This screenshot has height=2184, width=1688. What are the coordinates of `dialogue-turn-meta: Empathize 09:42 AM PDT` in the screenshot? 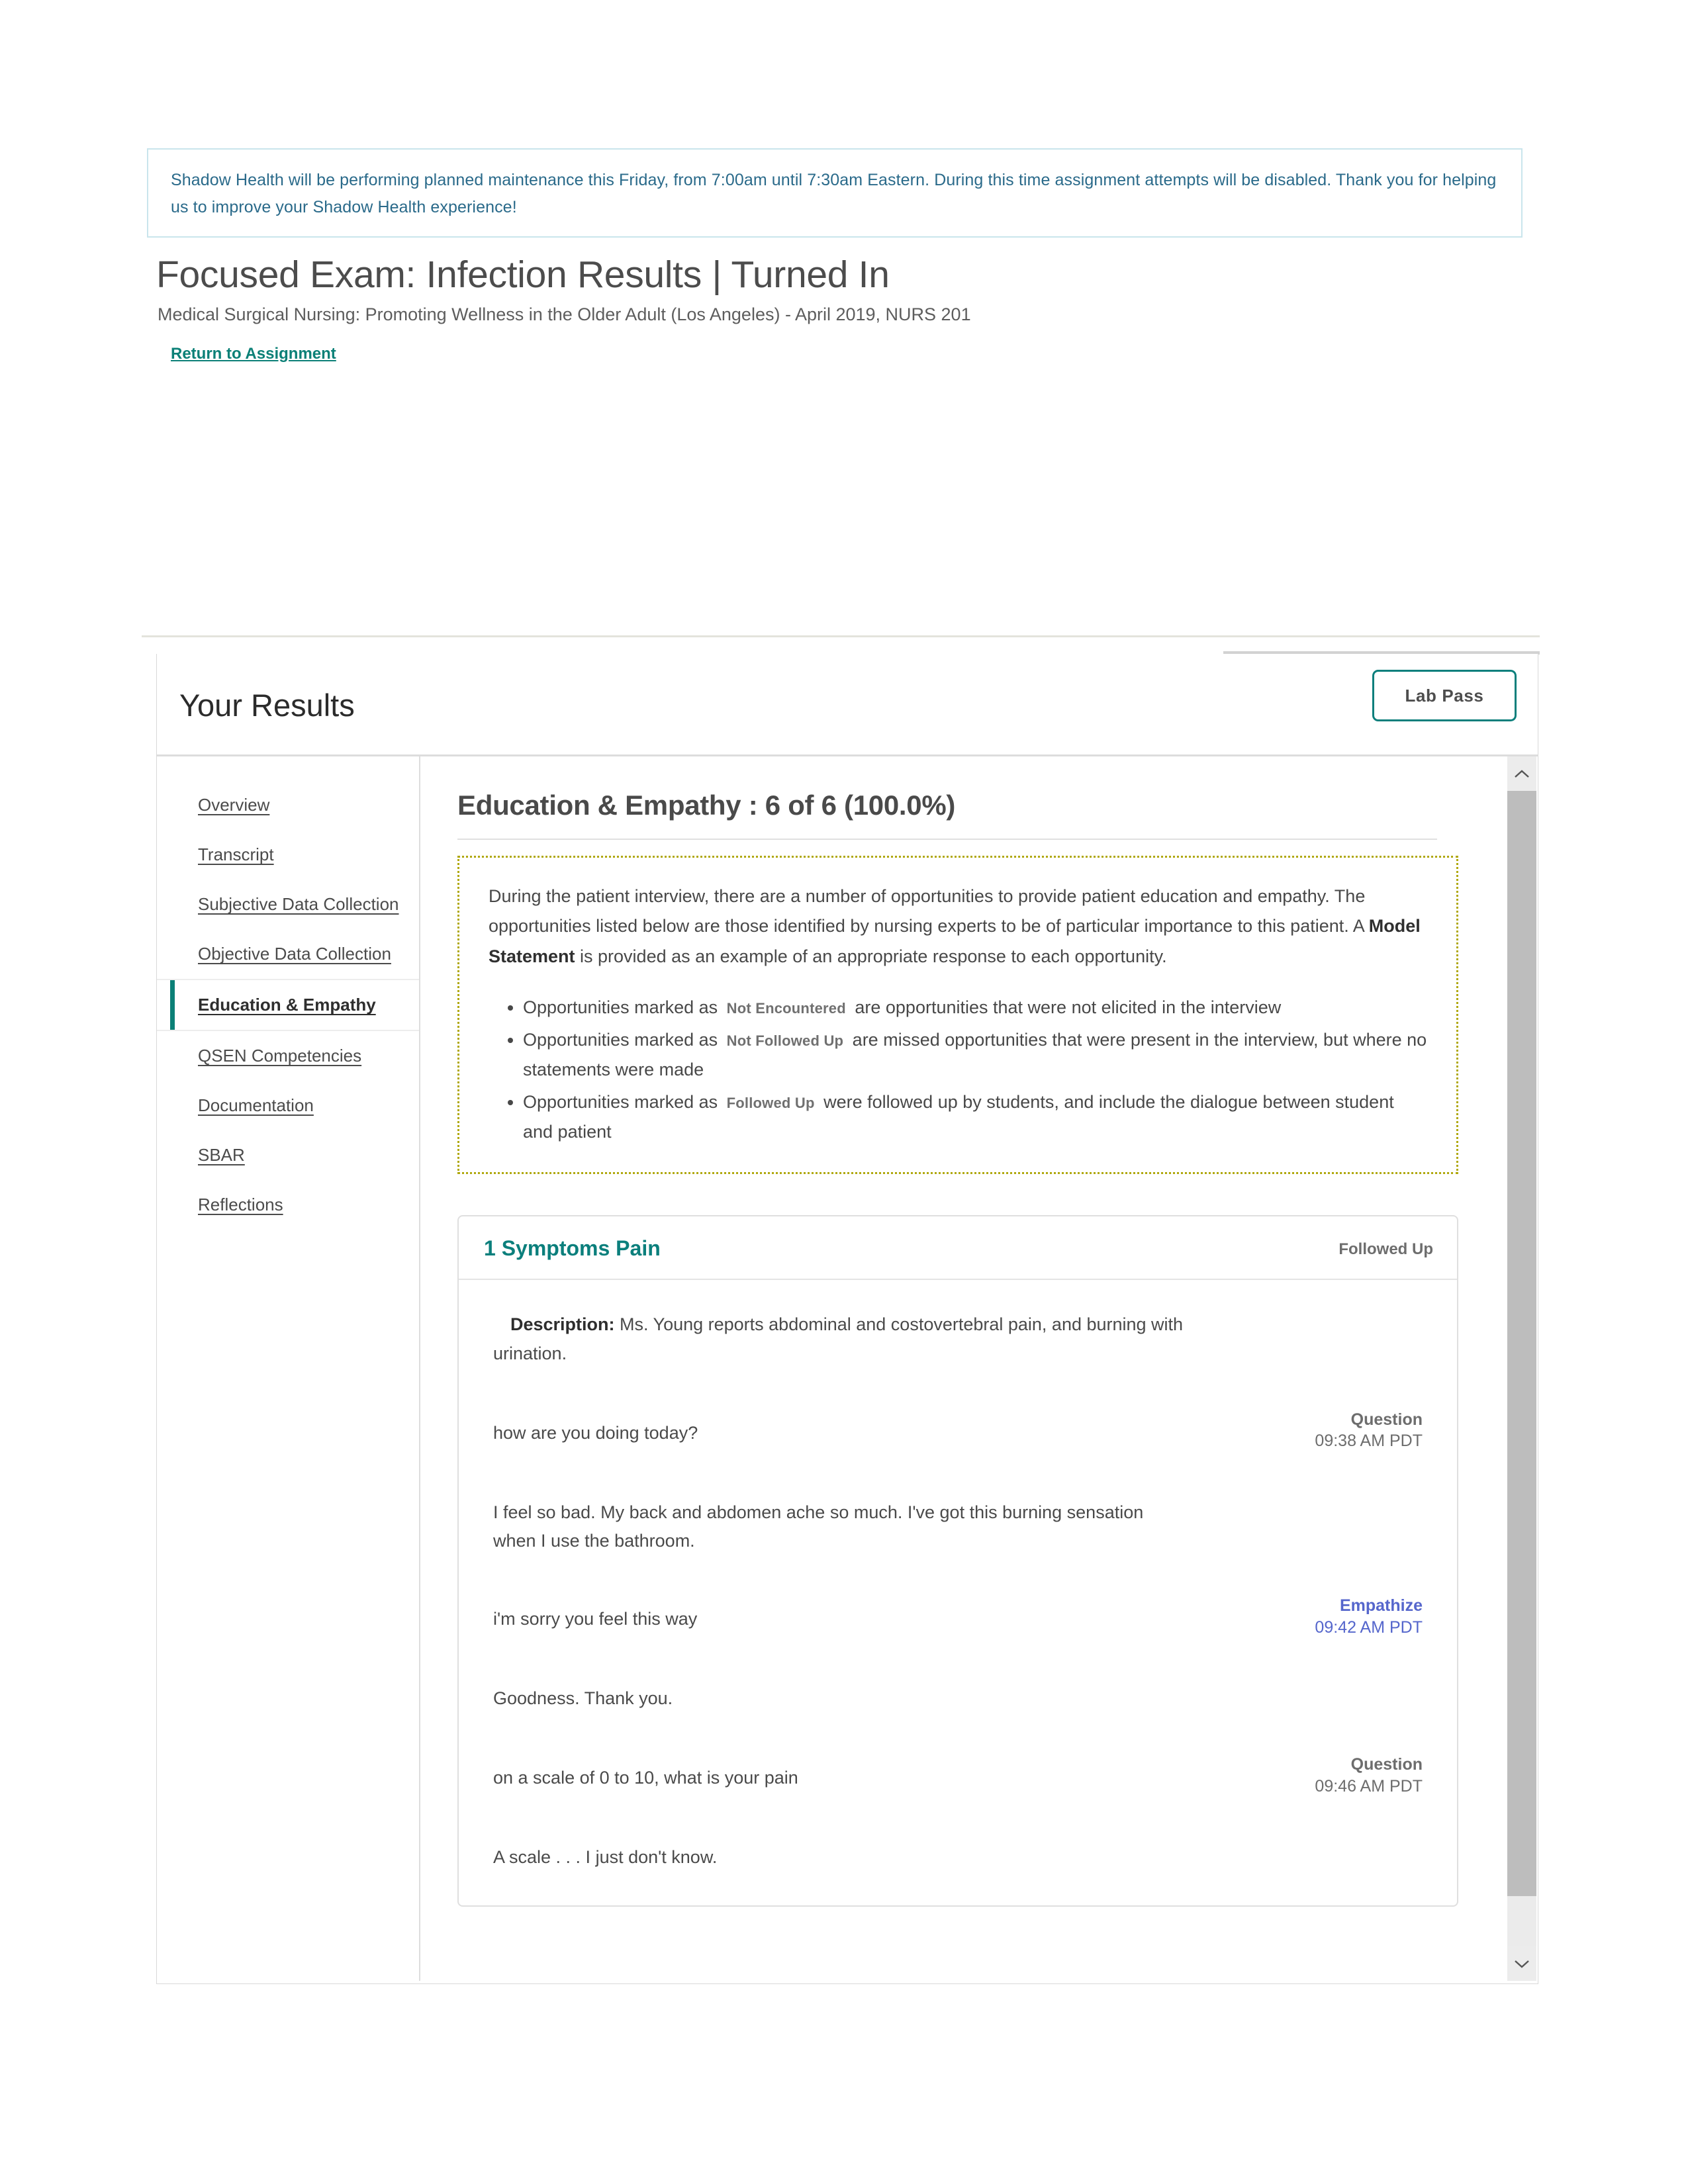 It's located at (1369, 1618).